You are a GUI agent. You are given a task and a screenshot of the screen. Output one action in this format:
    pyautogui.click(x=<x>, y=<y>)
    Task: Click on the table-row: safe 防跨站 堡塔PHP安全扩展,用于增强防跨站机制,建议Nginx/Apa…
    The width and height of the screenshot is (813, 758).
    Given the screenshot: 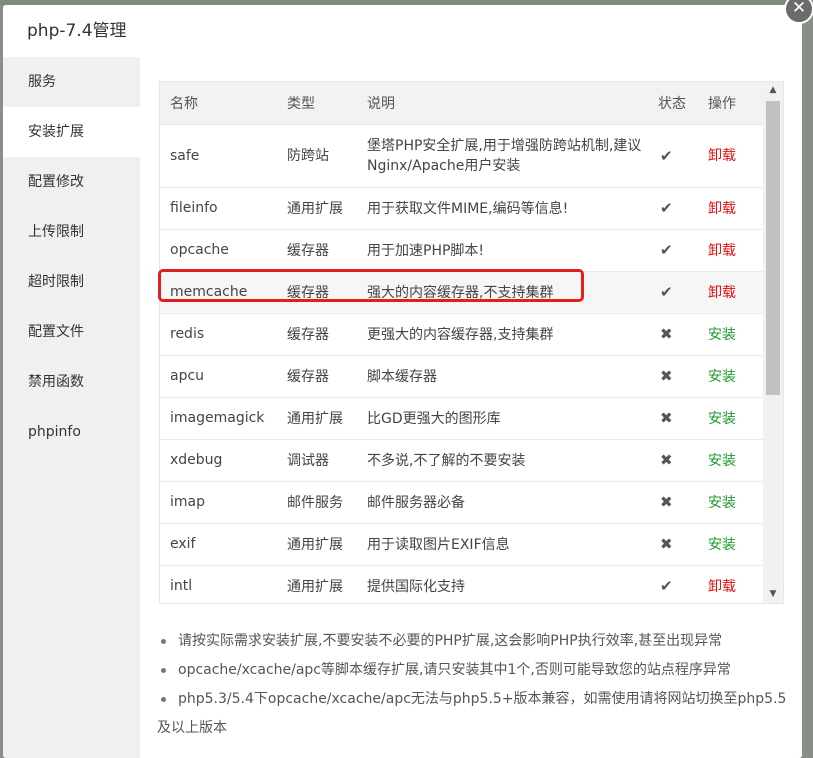 What is the action you would take?
    pyautogui.click(x=461, y=156)
    